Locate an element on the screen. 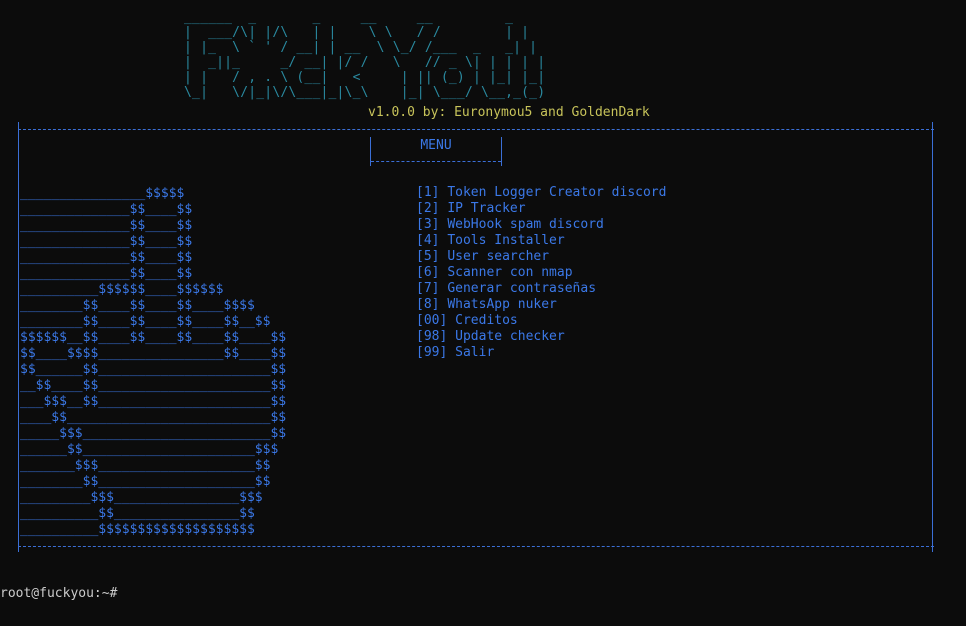  menu-item-key: [7] is located at coordinates (428, 288).